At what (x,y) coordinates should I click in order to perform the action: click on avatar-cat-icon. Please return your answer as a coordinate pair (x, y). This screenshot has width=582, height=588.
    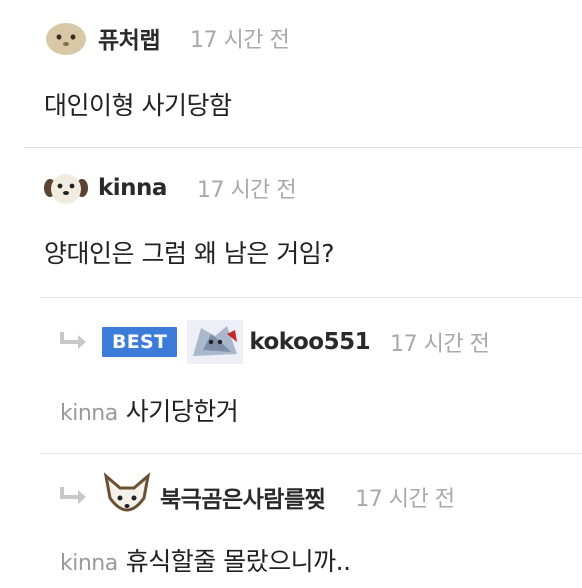
    Looking at the image, I should click on (127, 497).